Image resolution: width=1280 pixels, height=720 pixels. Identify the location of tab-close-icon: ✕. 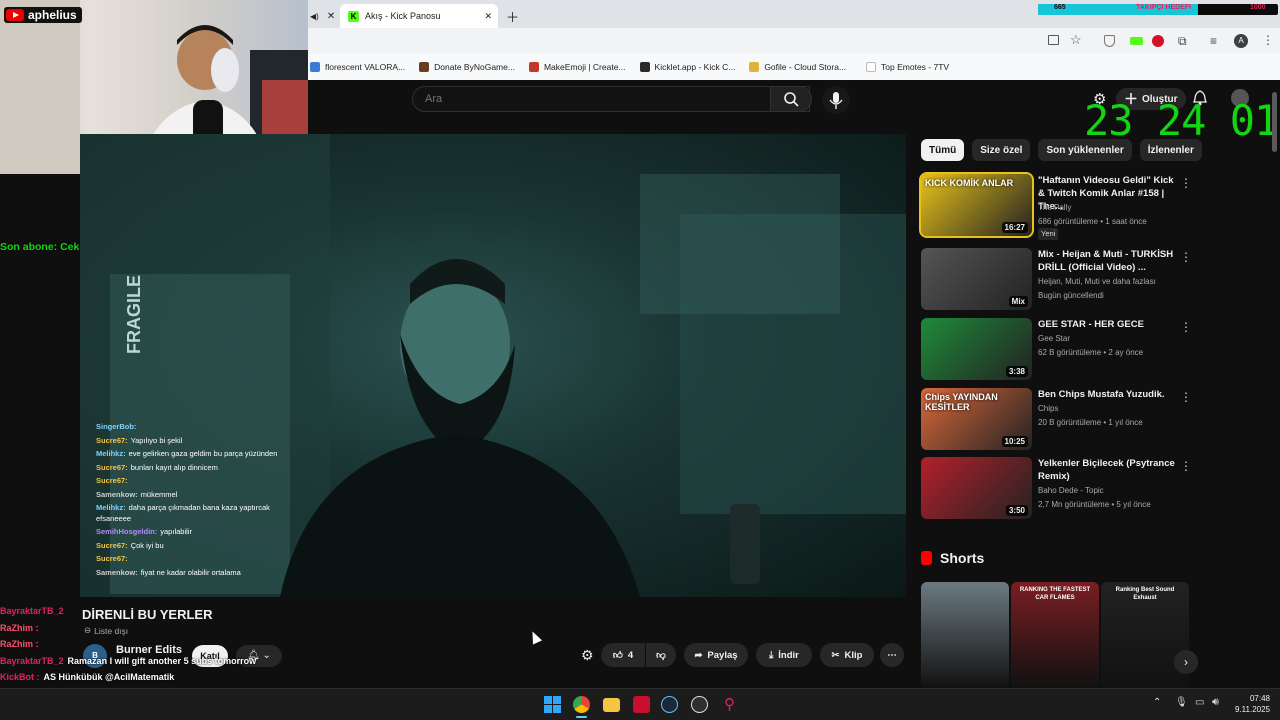
(488, 16).